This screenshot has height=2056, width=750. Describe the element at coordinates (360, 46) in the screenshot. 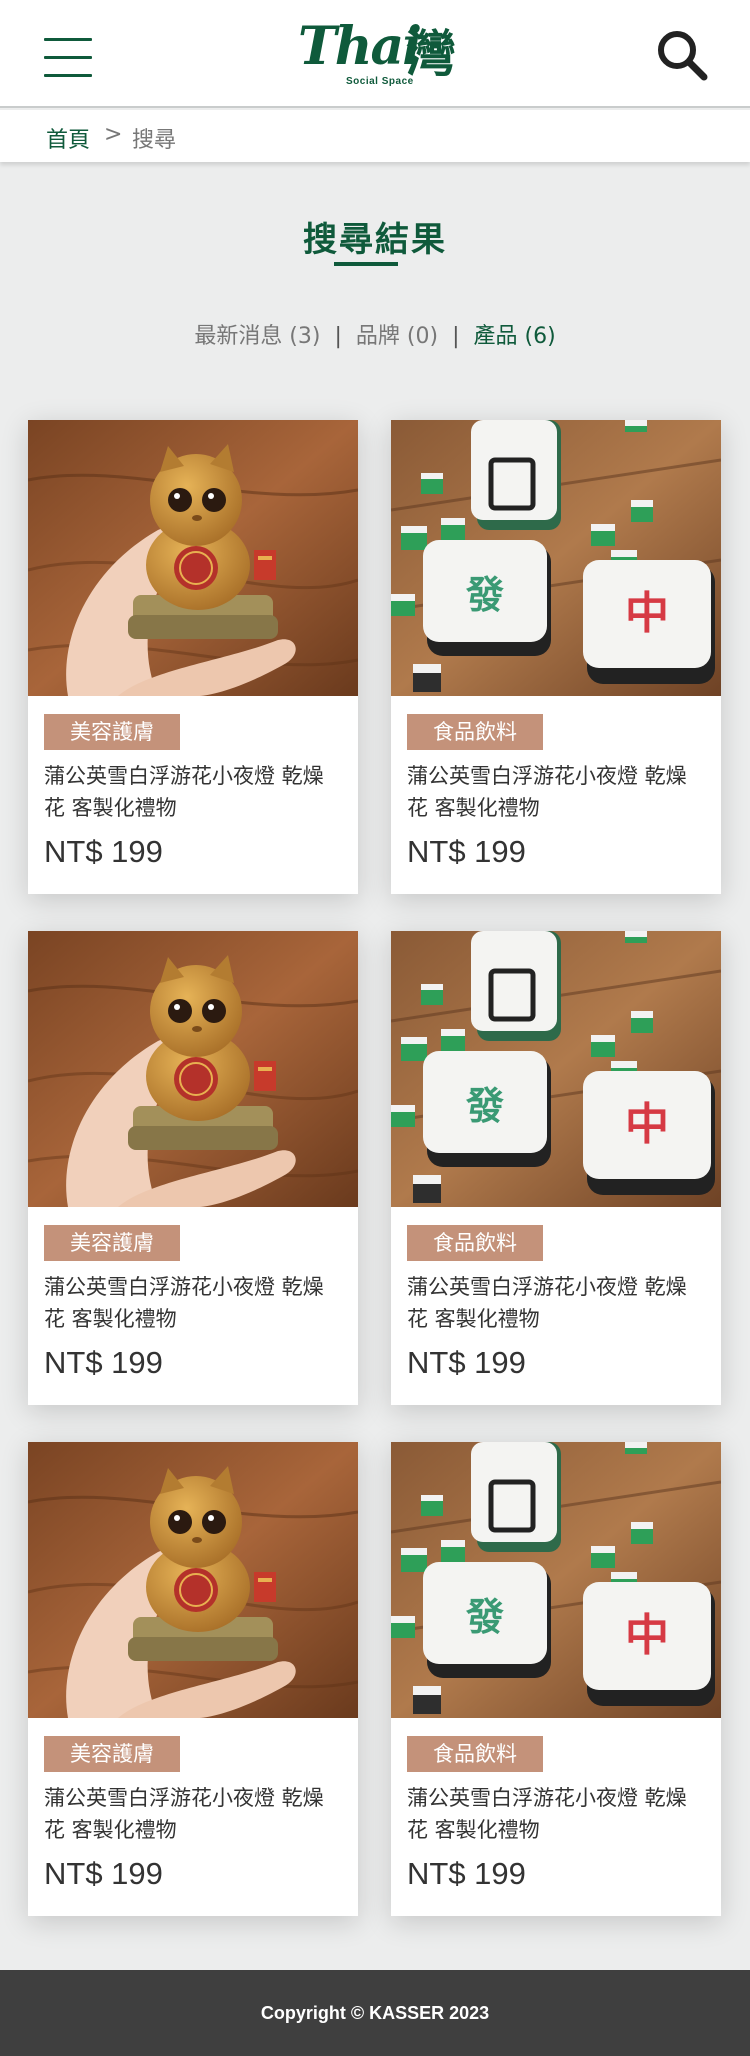

I see `logo-wordmark: Thai` at that location.